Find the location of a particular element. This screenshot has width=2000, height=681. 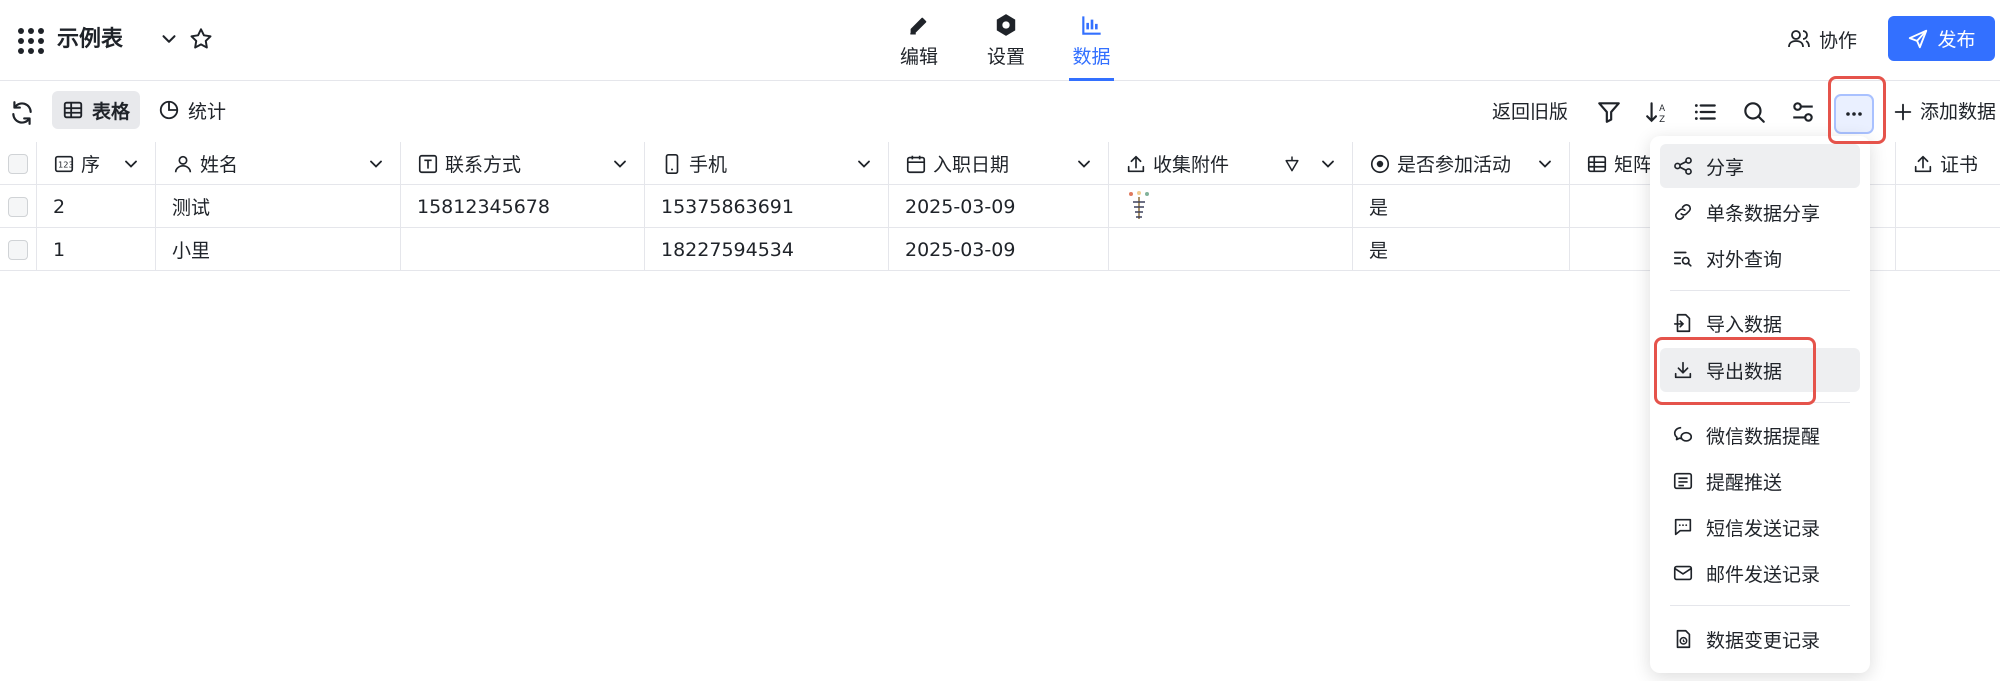

svg-text: 123 is located at coordinates (66, 164).